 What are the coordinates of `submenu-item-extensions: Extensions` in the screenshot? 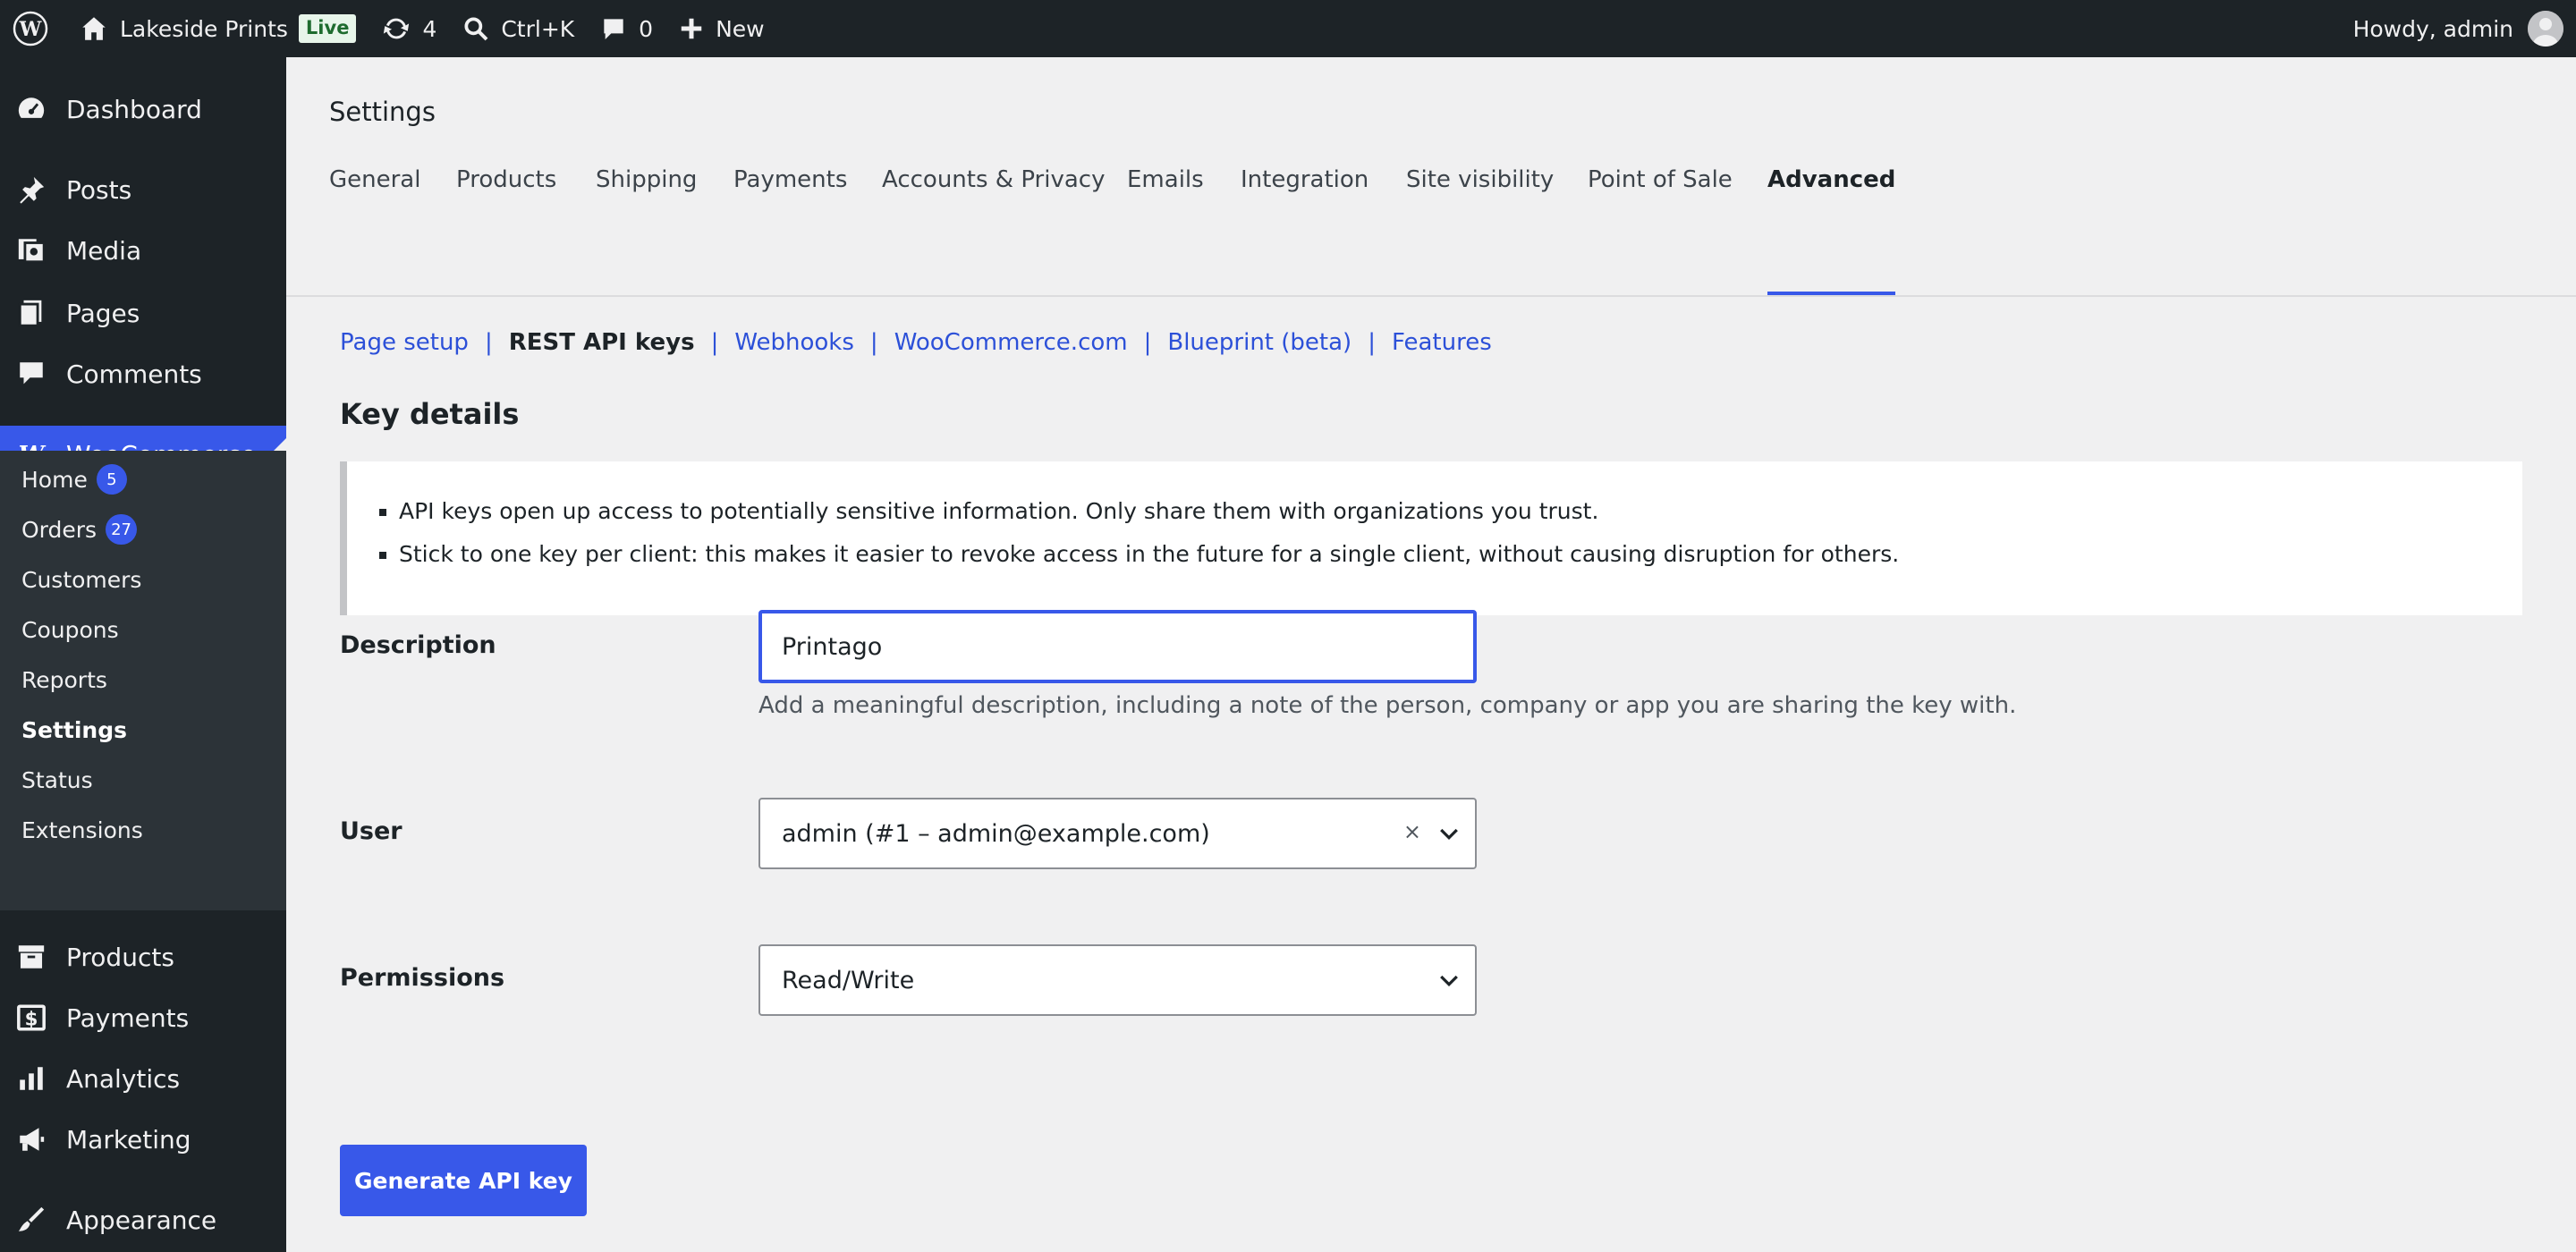 It's located at (82, 830).